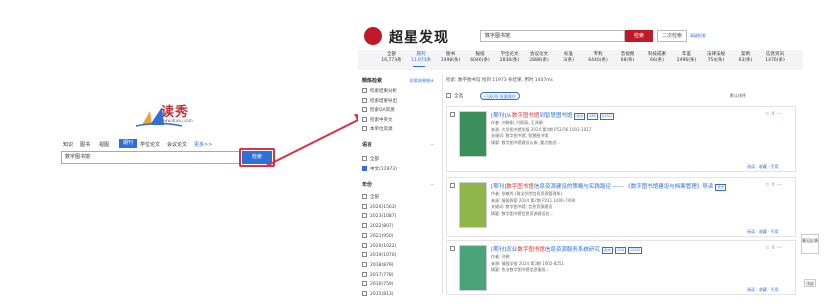 The height and width of the screenshot is (307, 827). I want to click on chaoxing-search-button: 检索, so click(639, 36).